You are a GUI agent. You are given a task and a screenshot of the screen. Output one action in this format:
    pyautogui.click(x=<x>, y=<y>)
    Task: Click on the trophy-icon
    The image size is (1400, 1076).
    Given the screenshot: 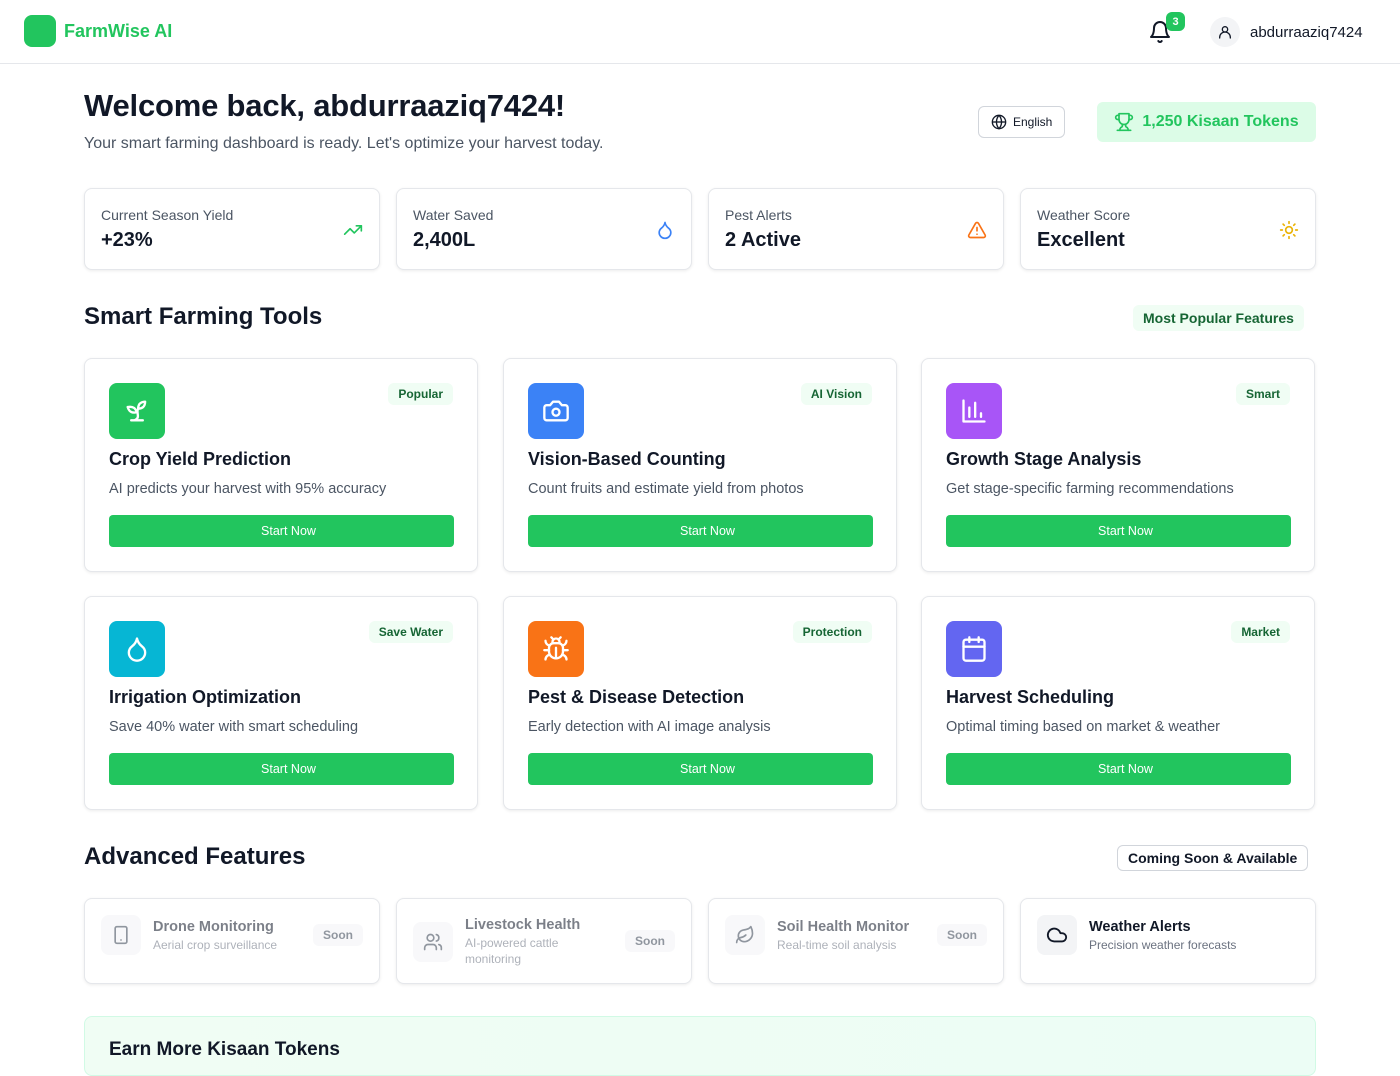 What is the action you would take?
    pyautogui.click(x=1124, y=122)
    